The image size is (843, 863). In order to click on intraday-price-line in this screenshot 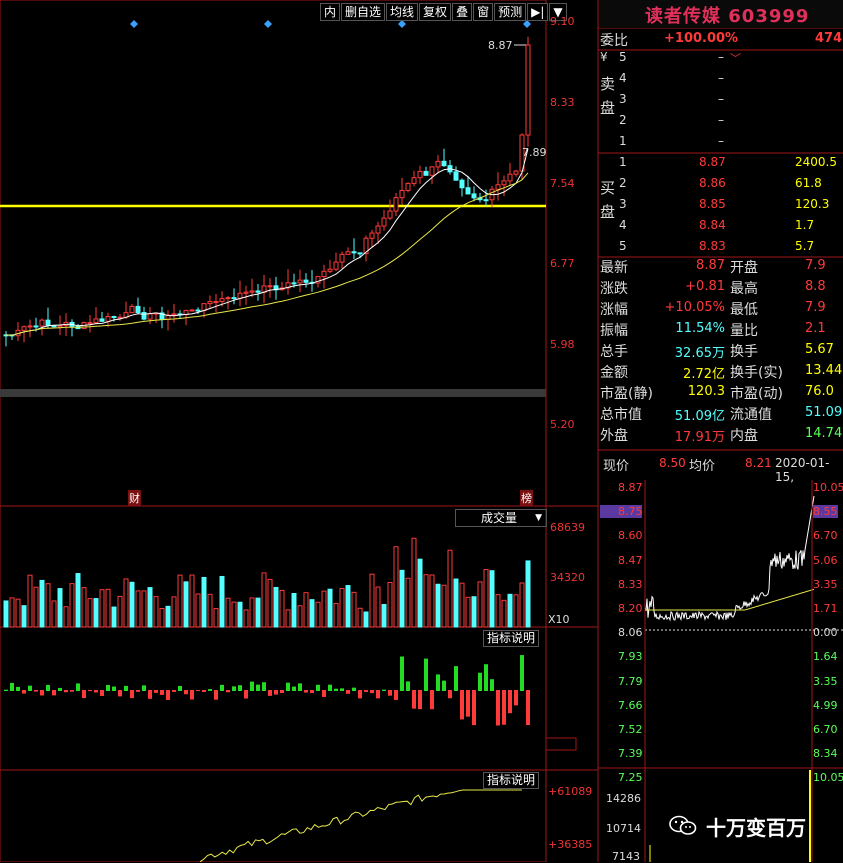, I will do `click(729, 558)`.